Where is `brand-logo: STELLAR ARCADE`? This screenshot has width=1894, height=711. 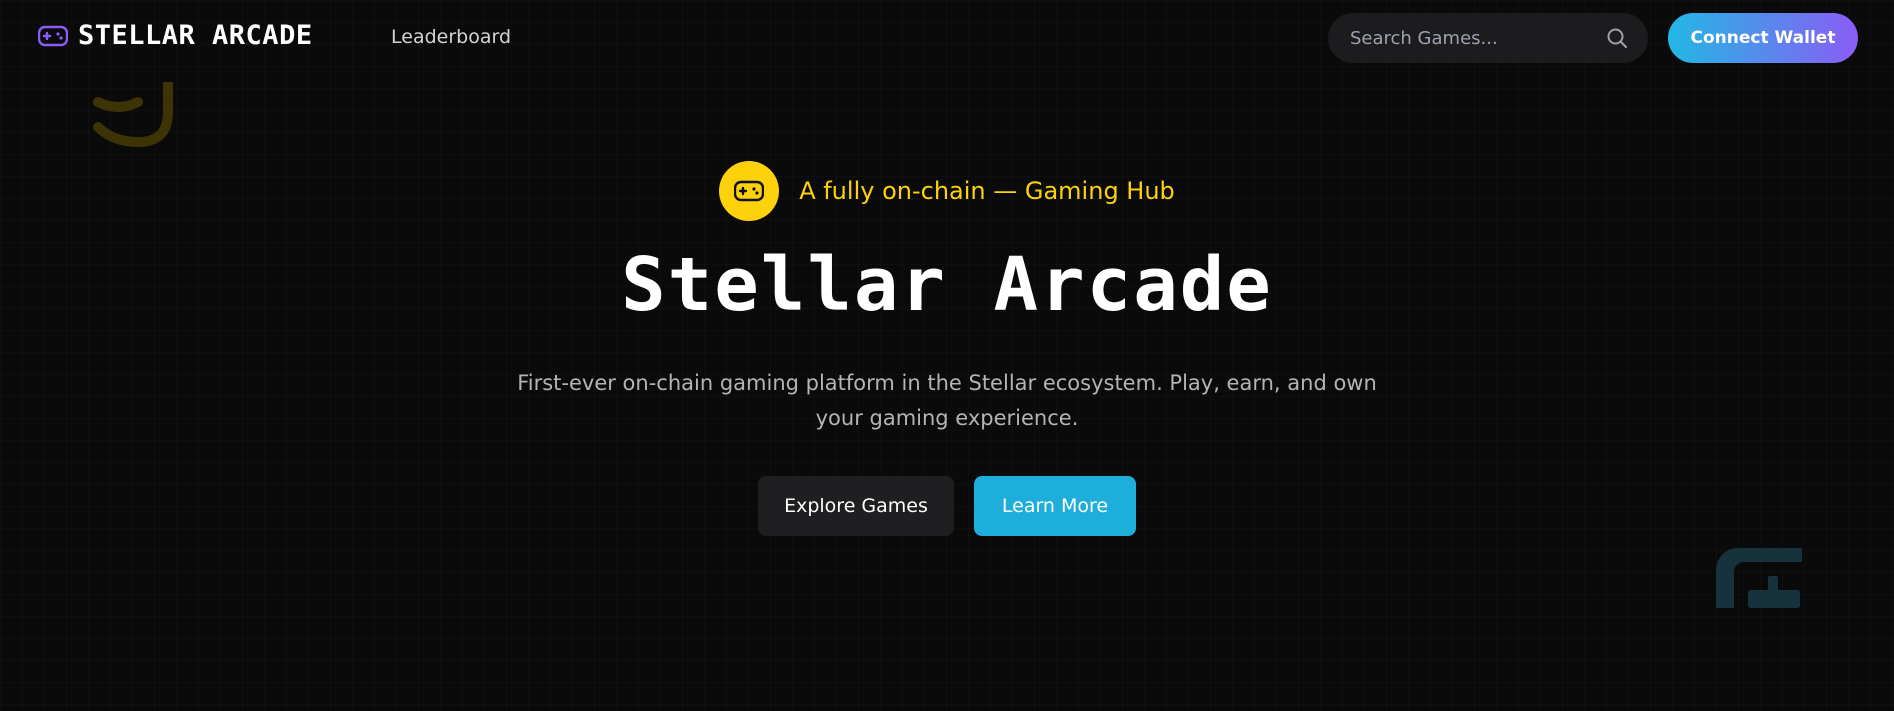
brand-logo: STELLAR ARCADE is located at coordinates (175, 35).